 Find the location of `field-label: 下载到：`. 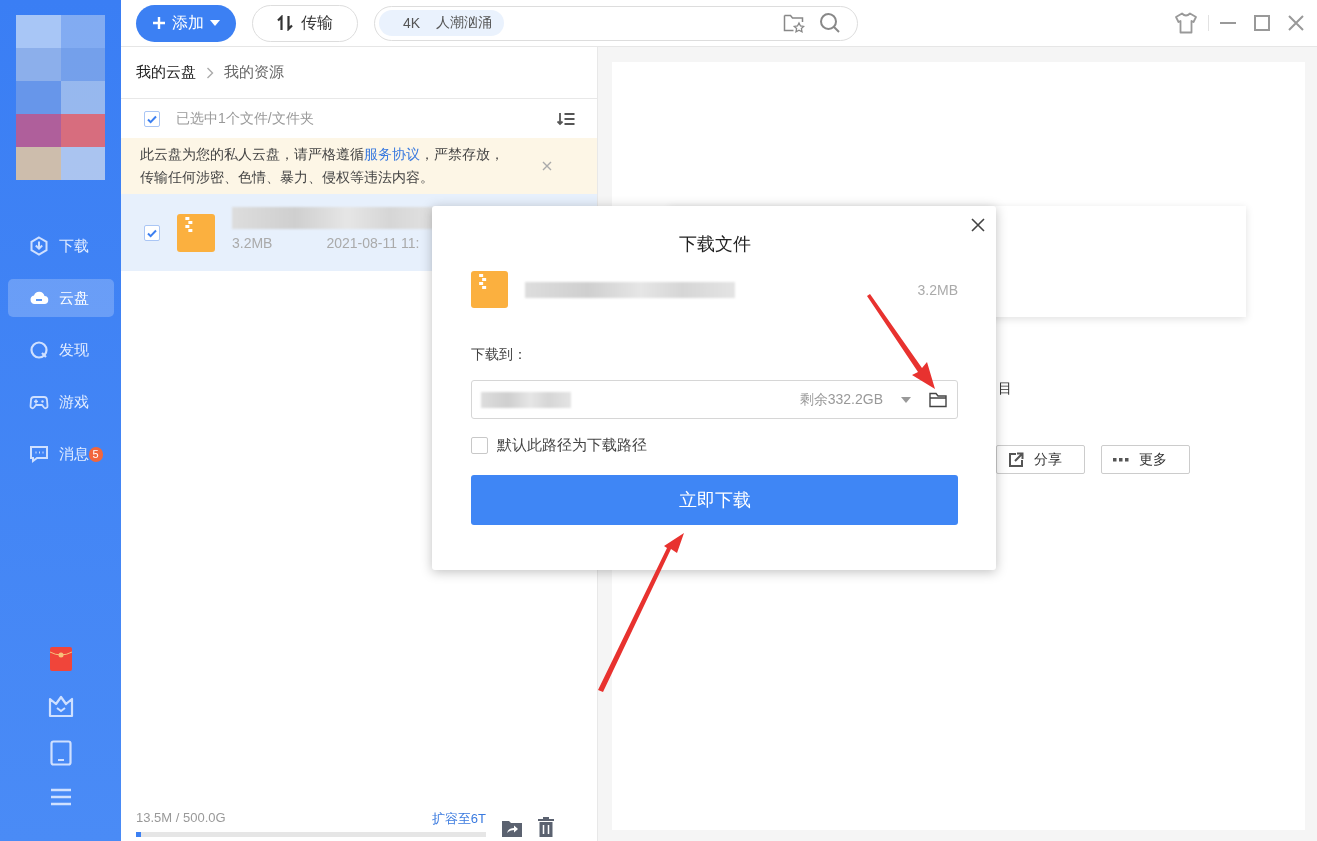

field-label: 下载到： is located at coordinates (499, 355).